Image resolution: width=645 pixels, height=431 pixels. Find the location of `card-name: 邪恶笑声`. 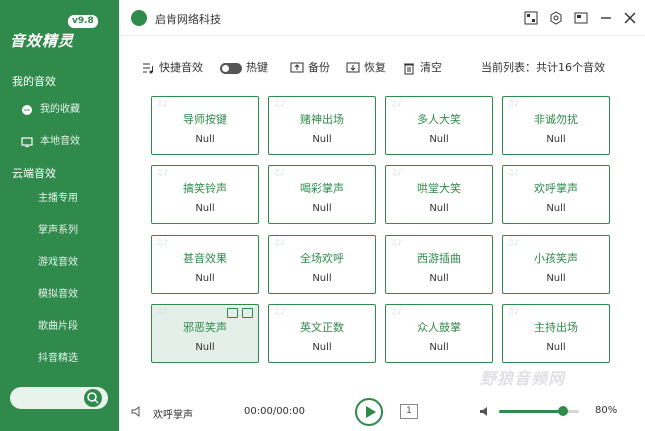

card-name: 邪恶笑声 is located at coordinates (205, 327).